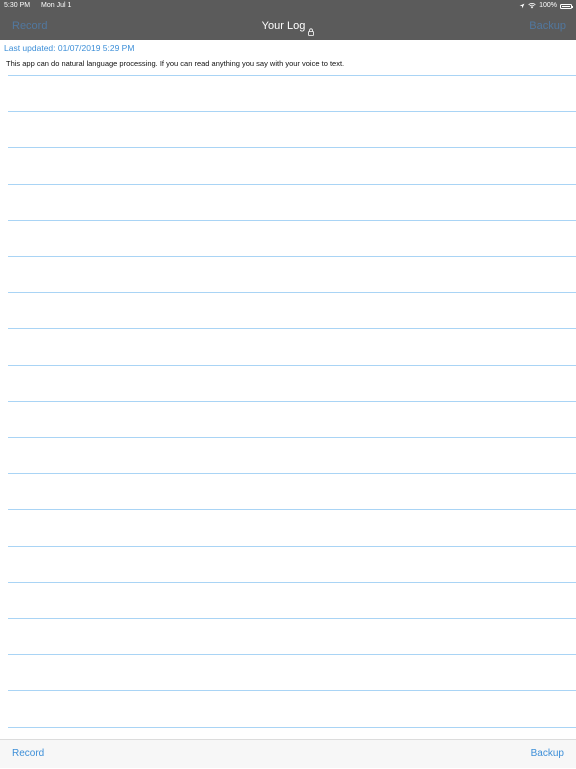 This screenshot has width=576, height=769. What do you see at coordinates (69, 48) in the screenshot?
I see `last-updated: Last updated: 01/07/2019 5:29 PM` at bounding box center [69, 48].